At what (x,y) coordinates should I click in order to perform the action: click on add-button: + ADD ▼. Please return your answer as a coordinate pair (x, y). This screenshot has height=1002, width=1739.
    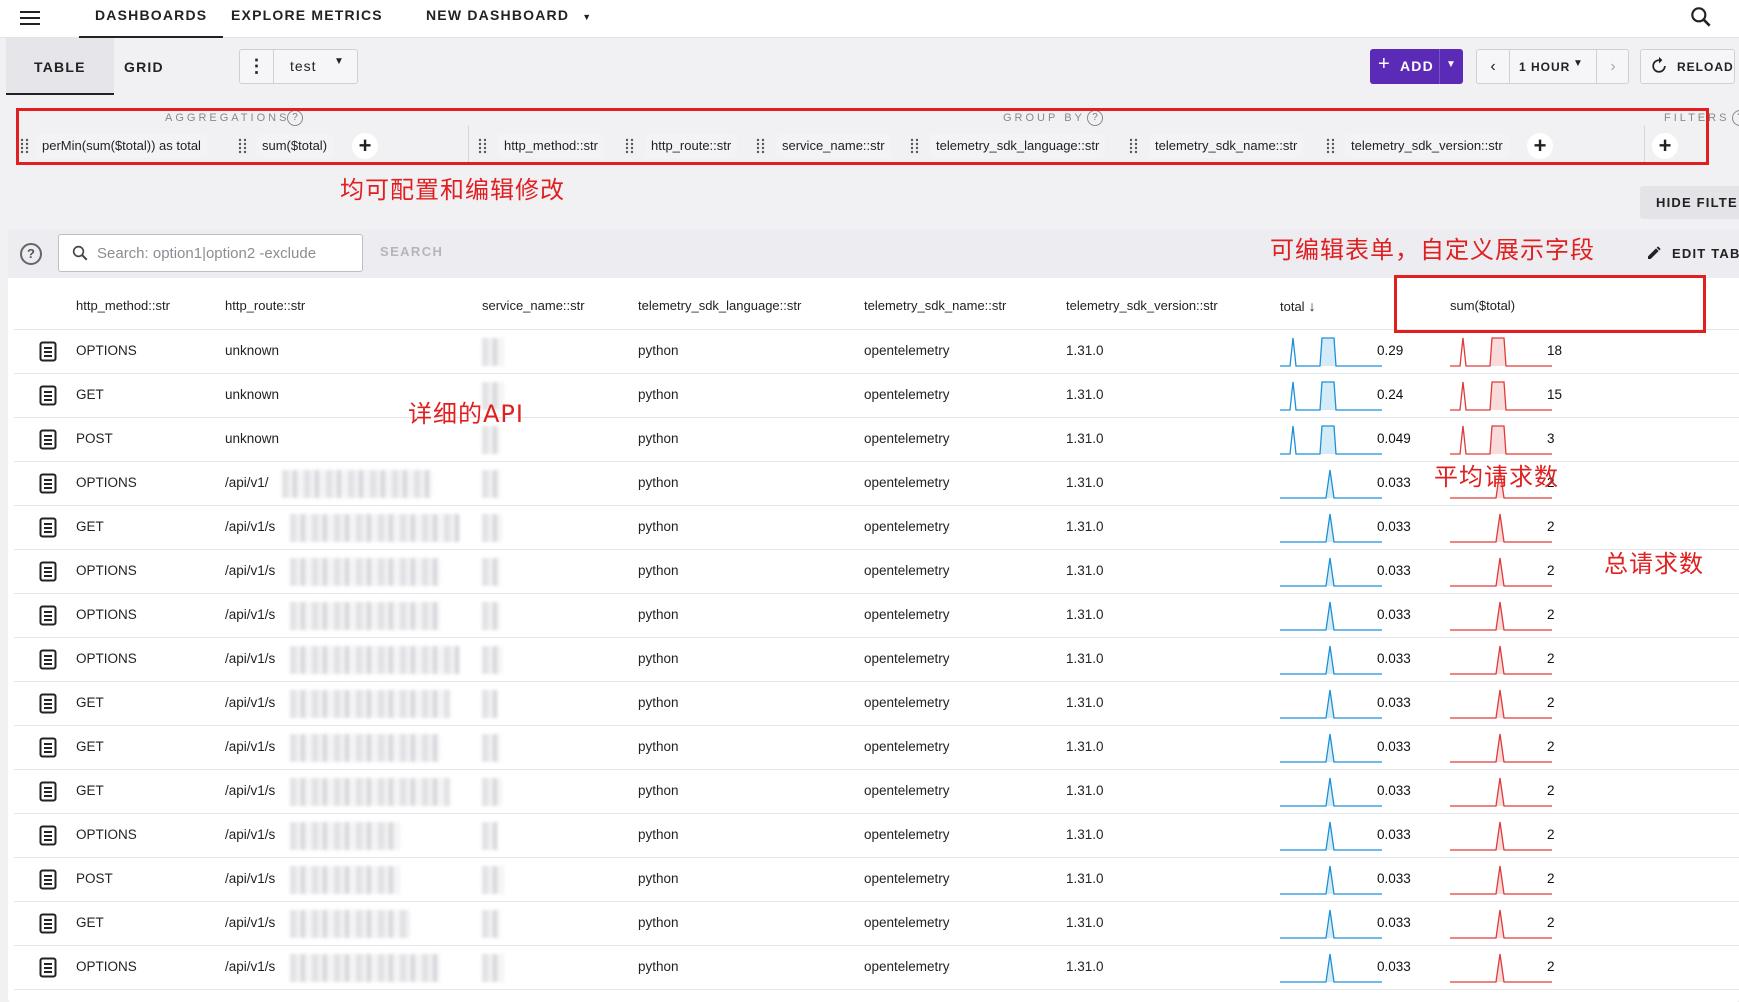
    Looking at the image, I should click on (1416, 66).